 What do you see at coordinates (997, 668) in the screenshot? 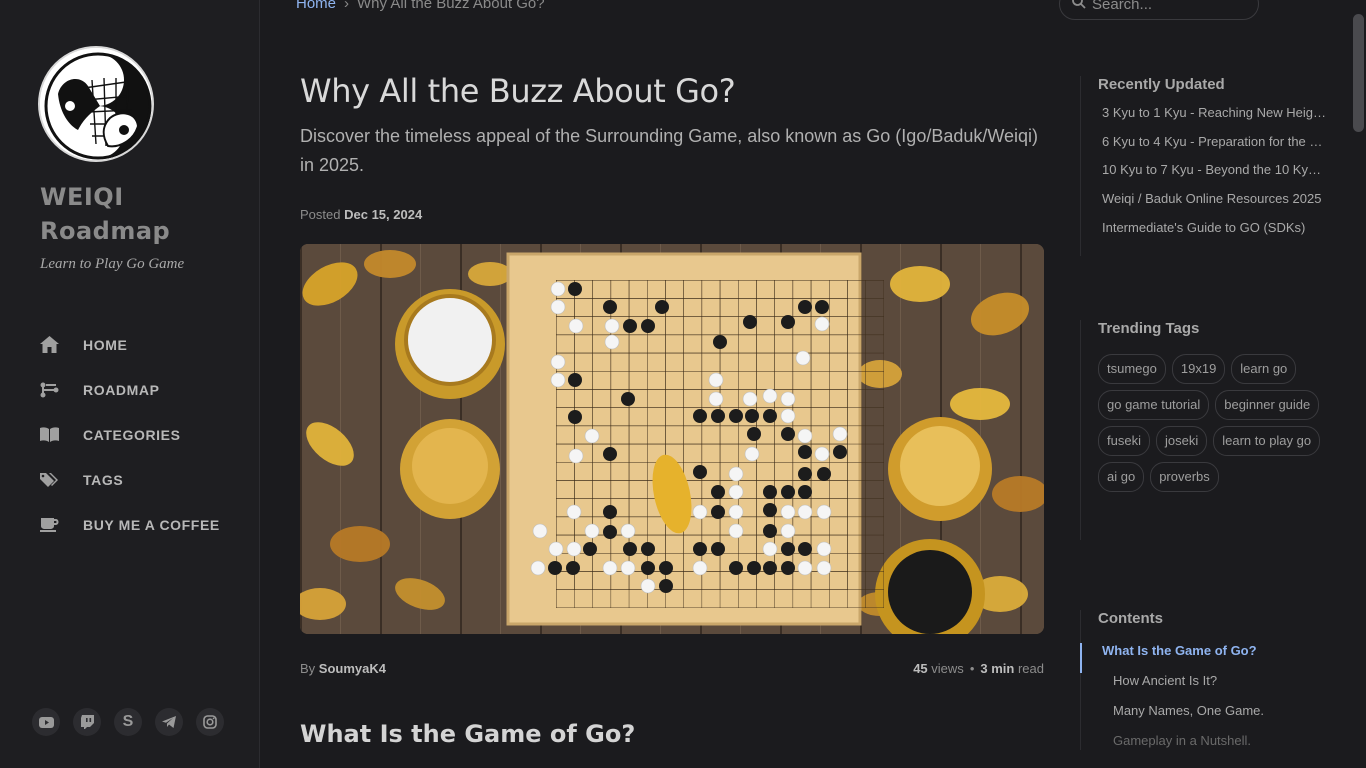
I see `read-time: 3 min` at bounding box center [997, 668].